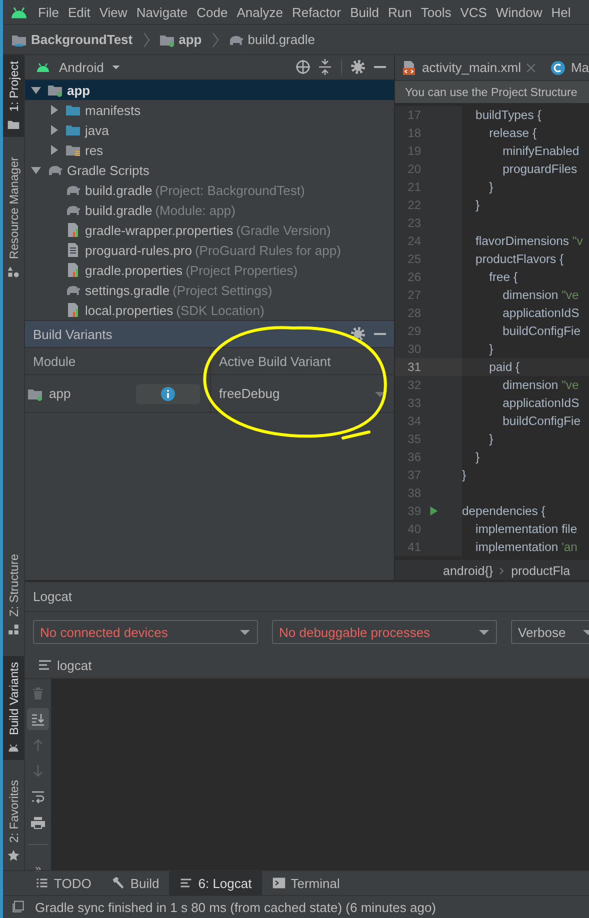 Image resolution: width=589 pixels, height=918 pixels. I want to click on tool-window-tab: 2: Favorites, so click(13, 821).